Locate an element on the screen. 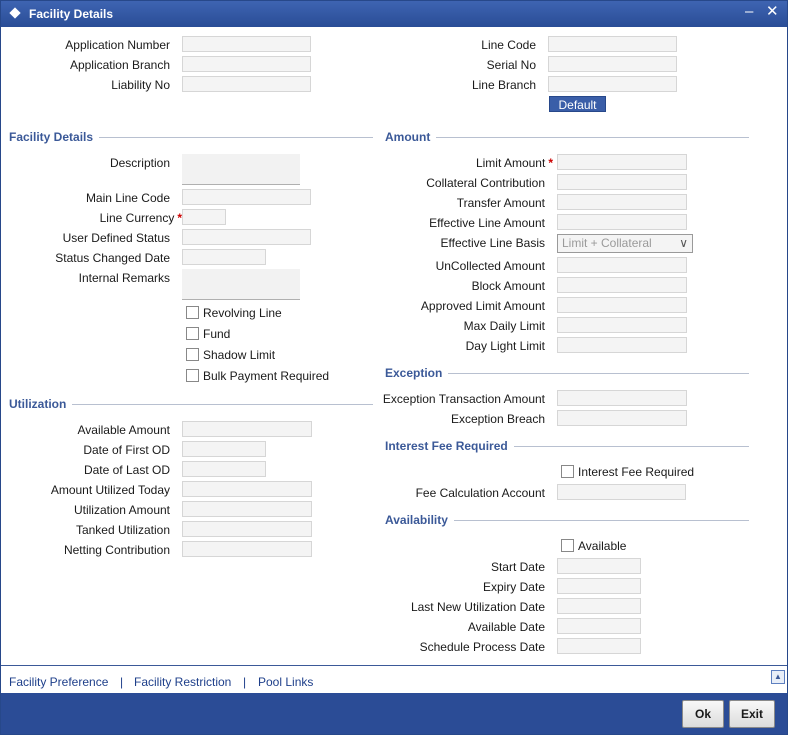 The image size is (788, 735). close-icon: ✕ is located at coordinates (772, 12).